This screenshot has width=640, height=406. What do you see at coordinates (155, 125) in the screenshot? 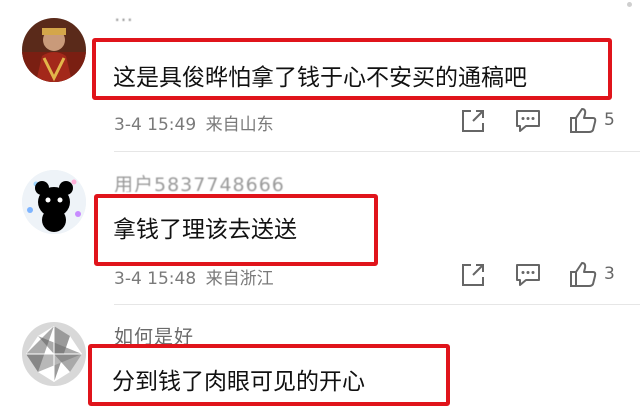
I see `timestamp: 3-4 15:49` at bounding box center [155, 125].